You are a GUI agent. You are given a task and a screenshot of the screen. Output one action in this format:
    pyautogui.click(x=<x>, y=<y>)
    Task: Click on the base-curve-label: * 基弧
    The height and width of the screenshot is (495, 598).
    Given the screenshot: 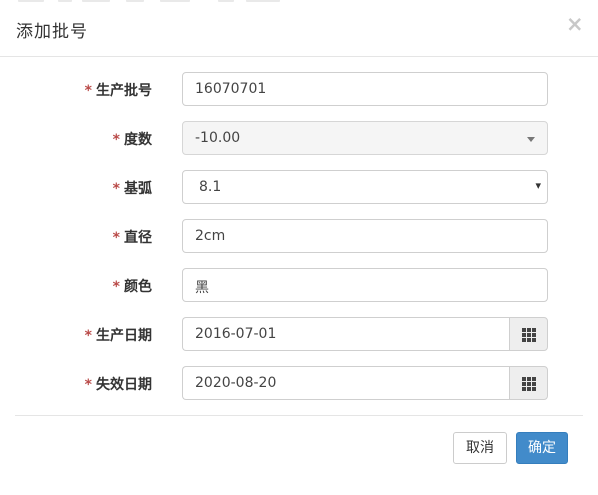 What is the action you would take?
    pyautogui.click(x=132, y=189)
    